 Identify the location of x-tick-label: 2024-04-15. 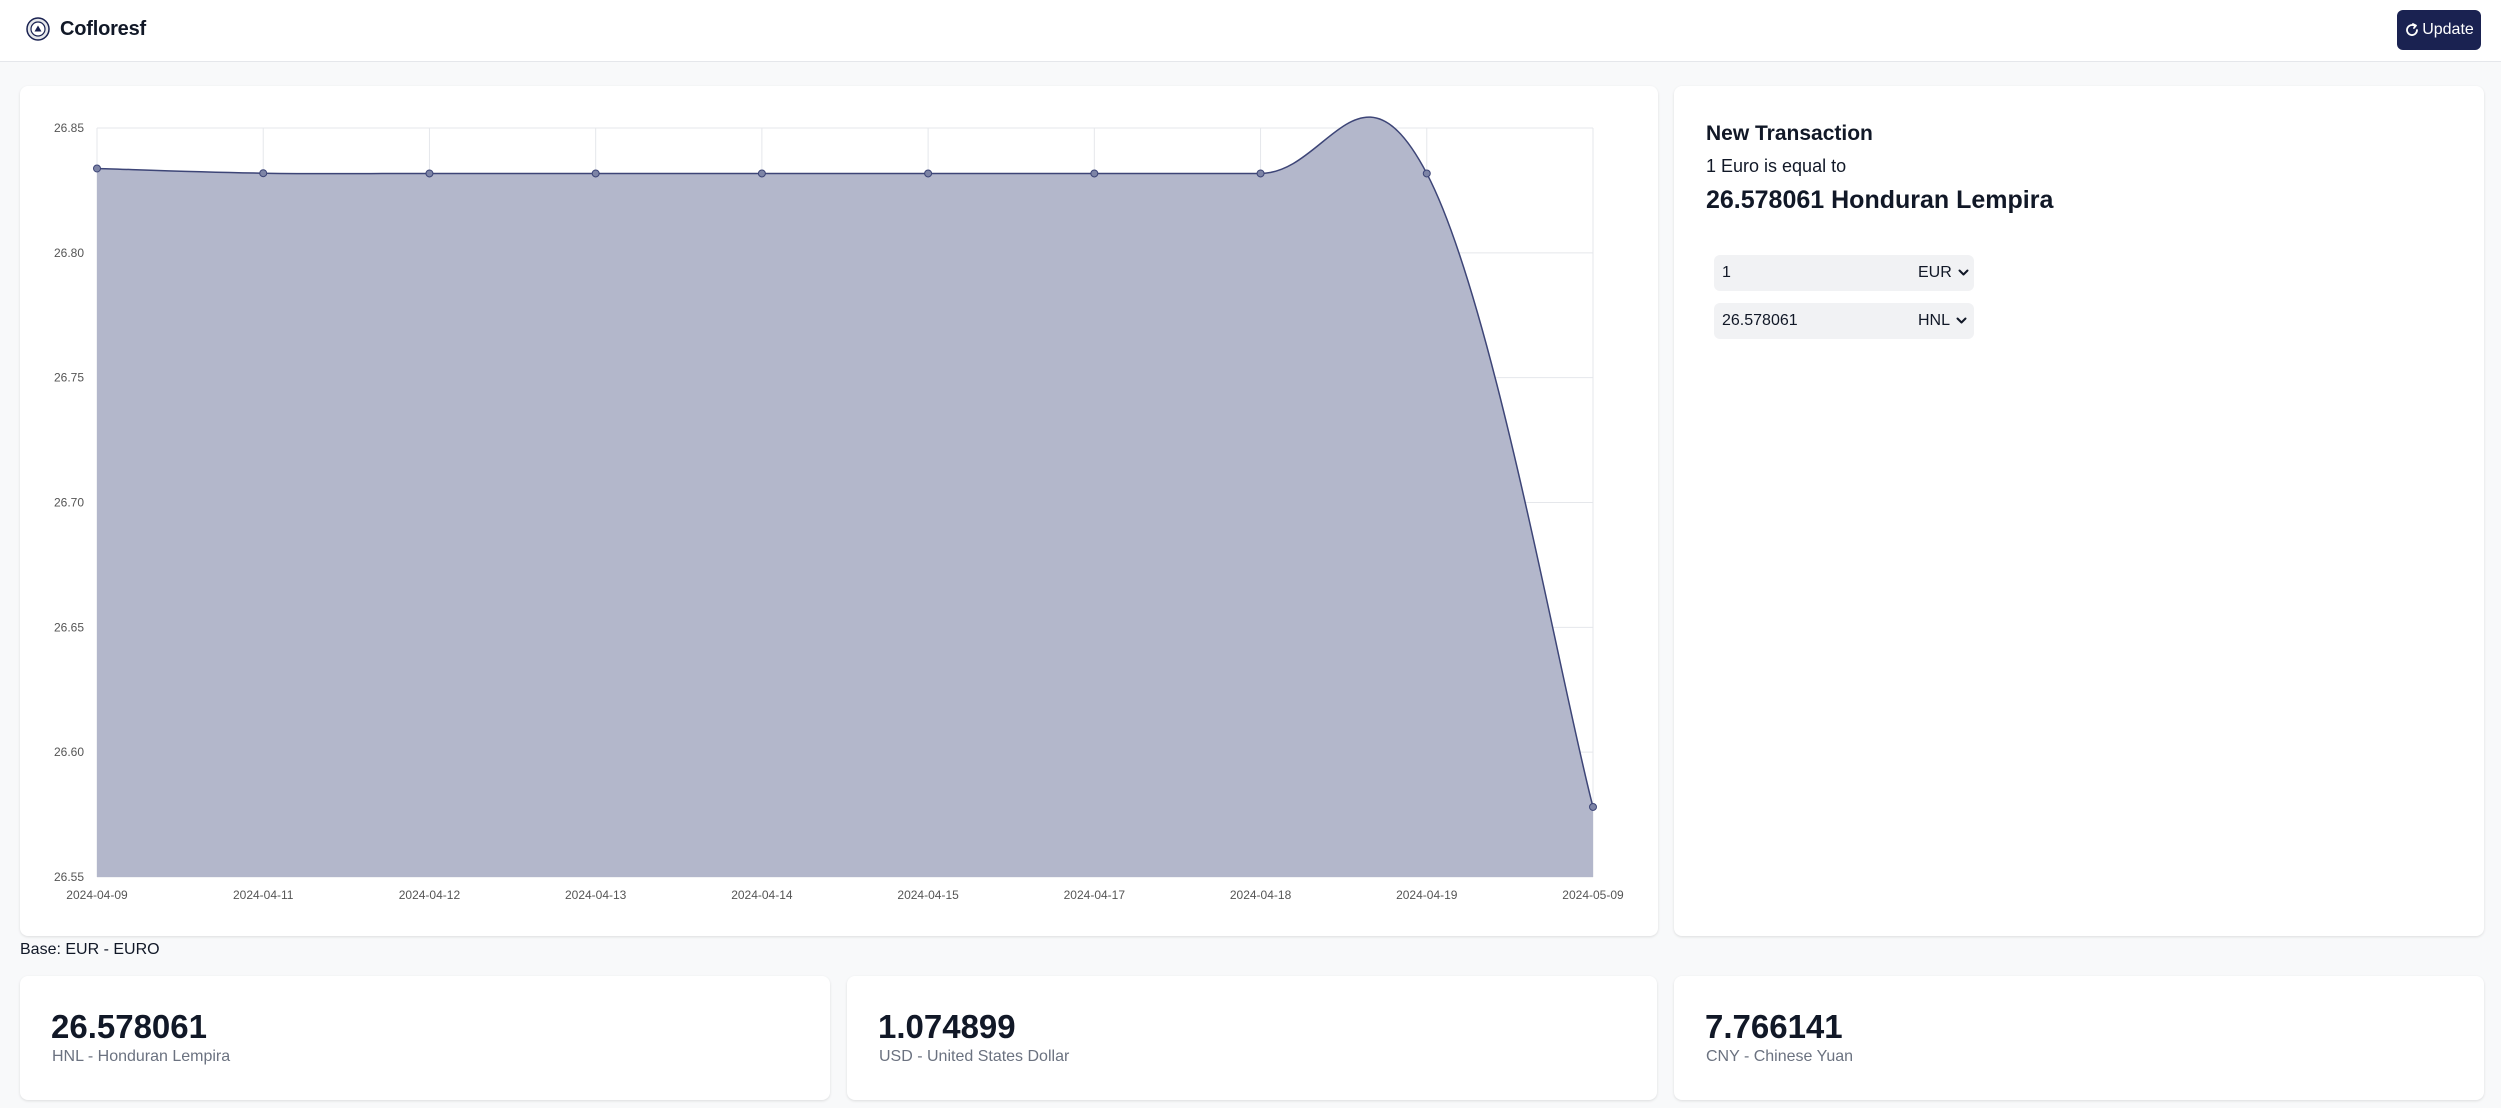
(928, 895).